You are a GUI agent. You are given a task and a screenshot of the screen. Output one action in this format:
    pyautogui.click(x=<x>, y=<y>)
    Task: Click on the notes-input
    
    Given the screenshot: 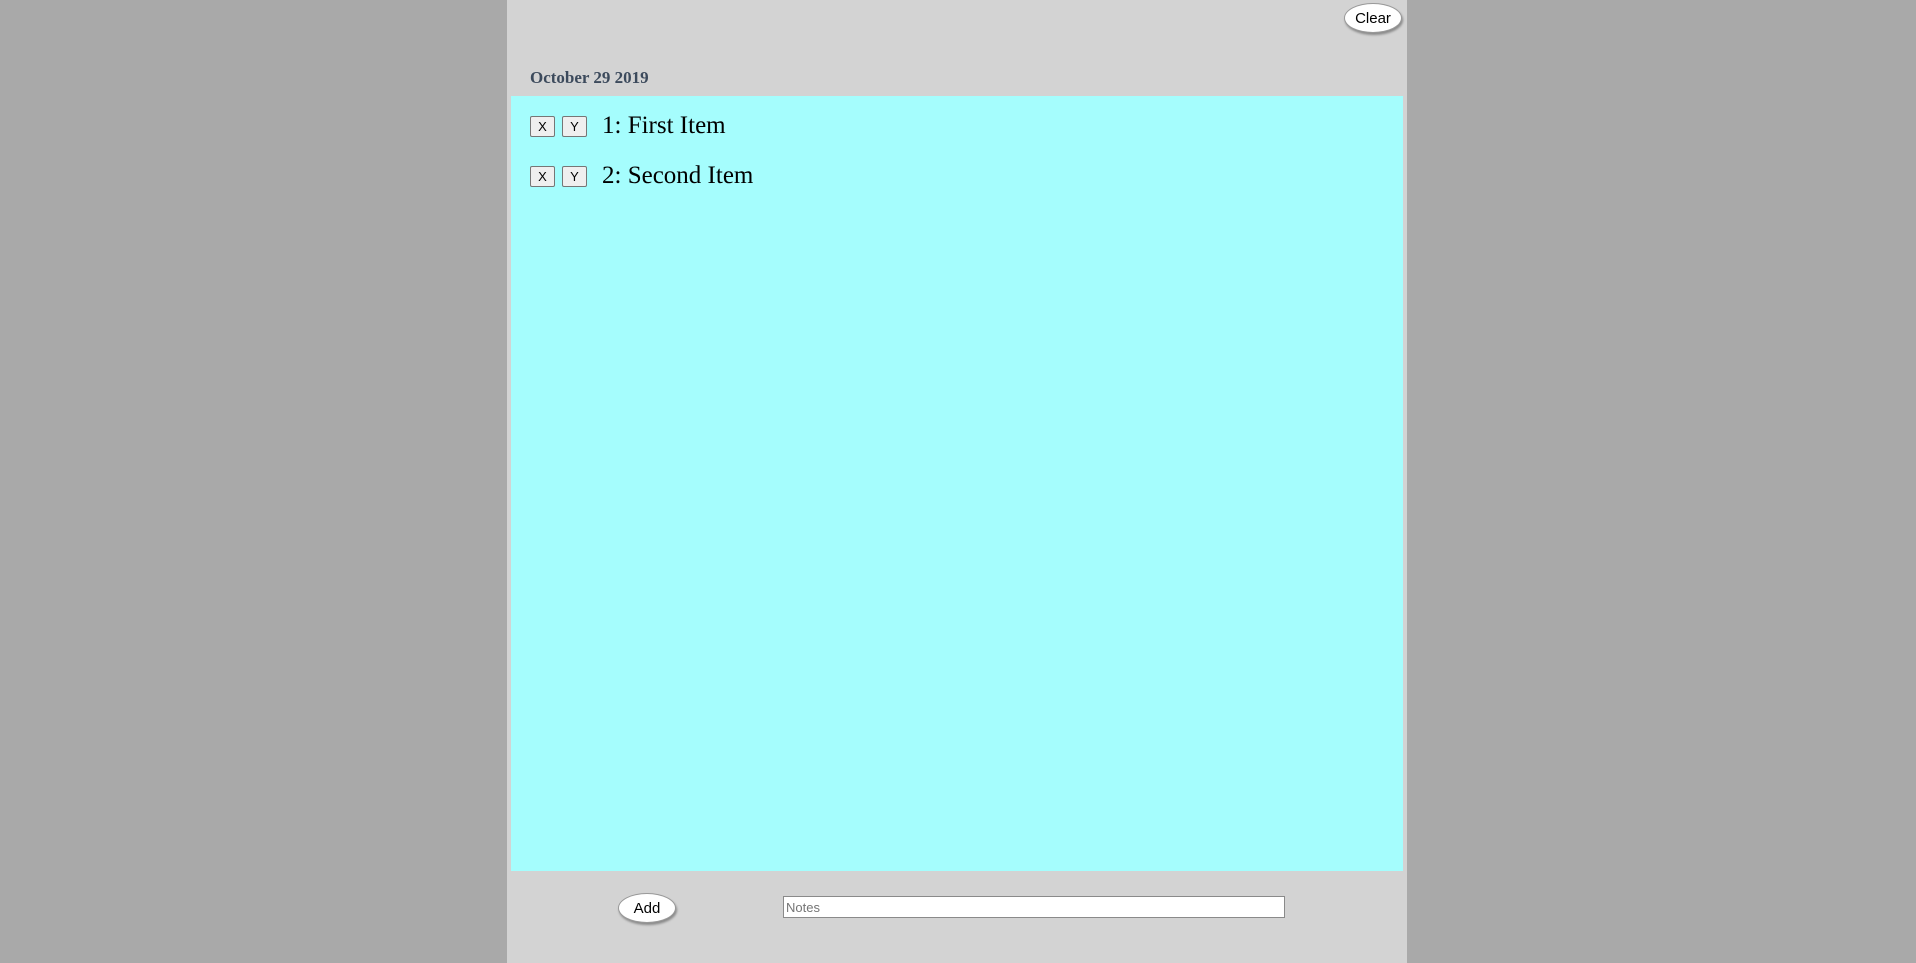 What is the action you would take?
    pyautogui.click(x=1034, y=907)
    